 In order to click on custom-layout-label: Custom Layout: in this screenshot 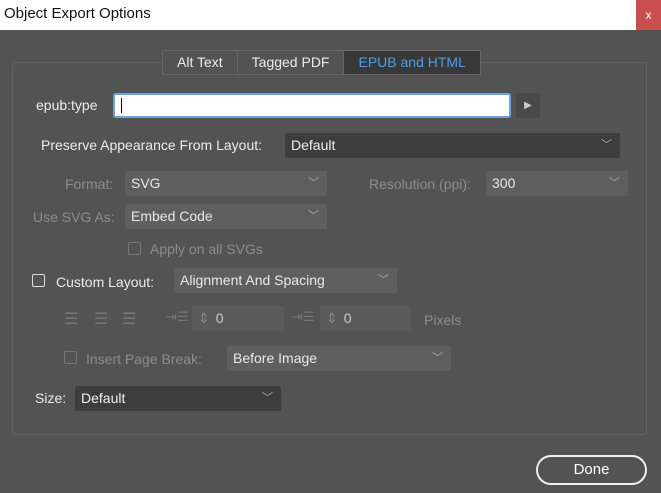, I will do `click(105, 282)`.